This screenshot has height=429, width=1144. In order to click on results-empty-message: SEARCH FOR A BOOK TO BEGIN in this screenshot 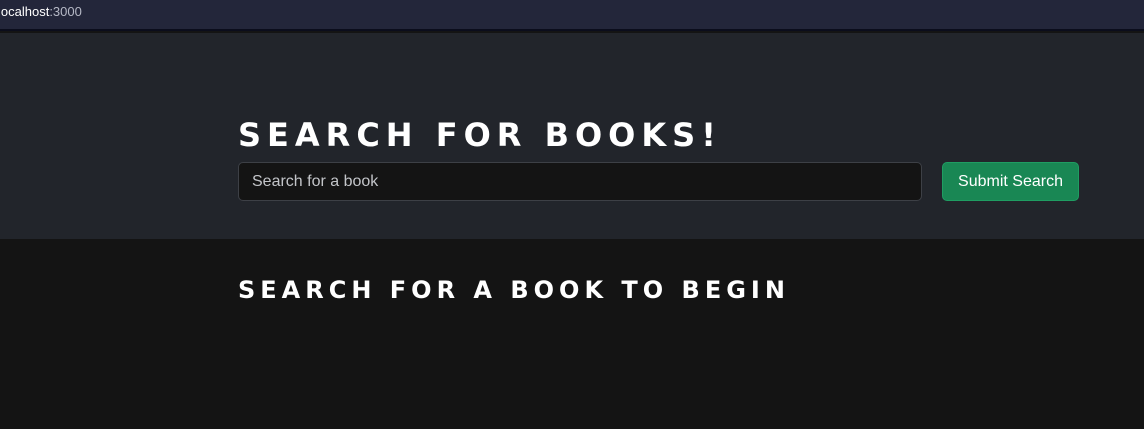, I will do `click(514, 290)`.